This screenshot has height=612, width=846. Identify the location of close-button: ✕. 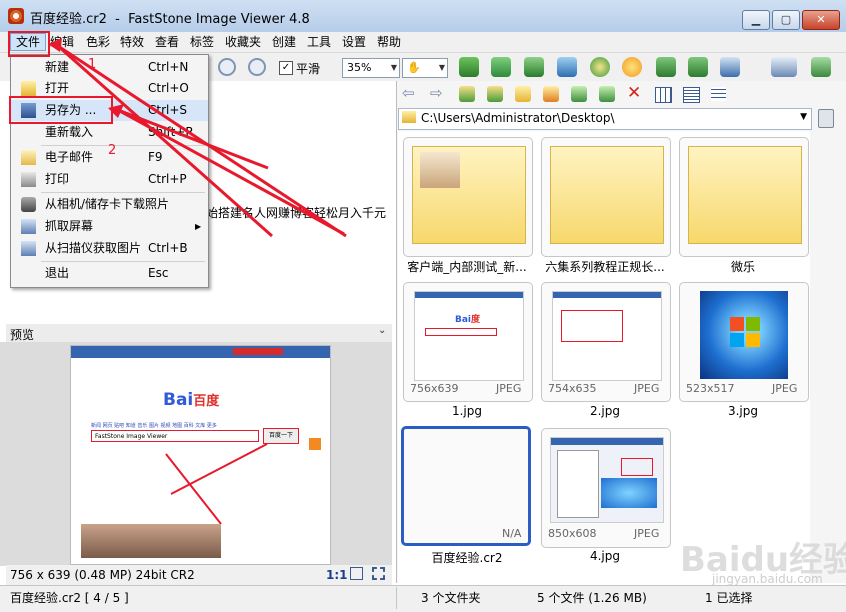
(821, 20).